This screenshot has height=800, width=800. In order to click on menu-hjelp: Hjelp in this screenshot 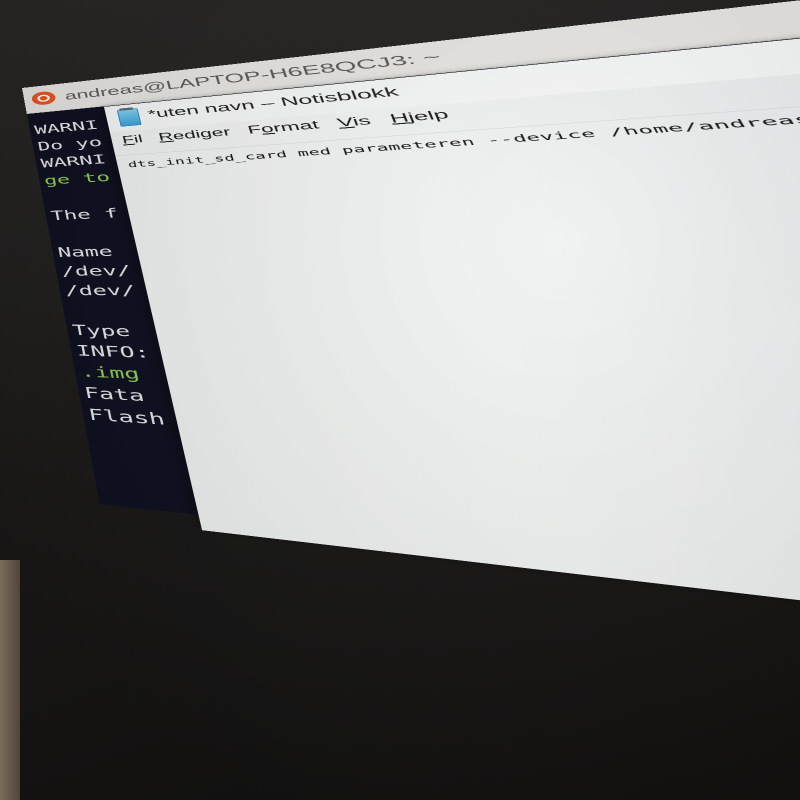, I will do `click(421, 120)`.